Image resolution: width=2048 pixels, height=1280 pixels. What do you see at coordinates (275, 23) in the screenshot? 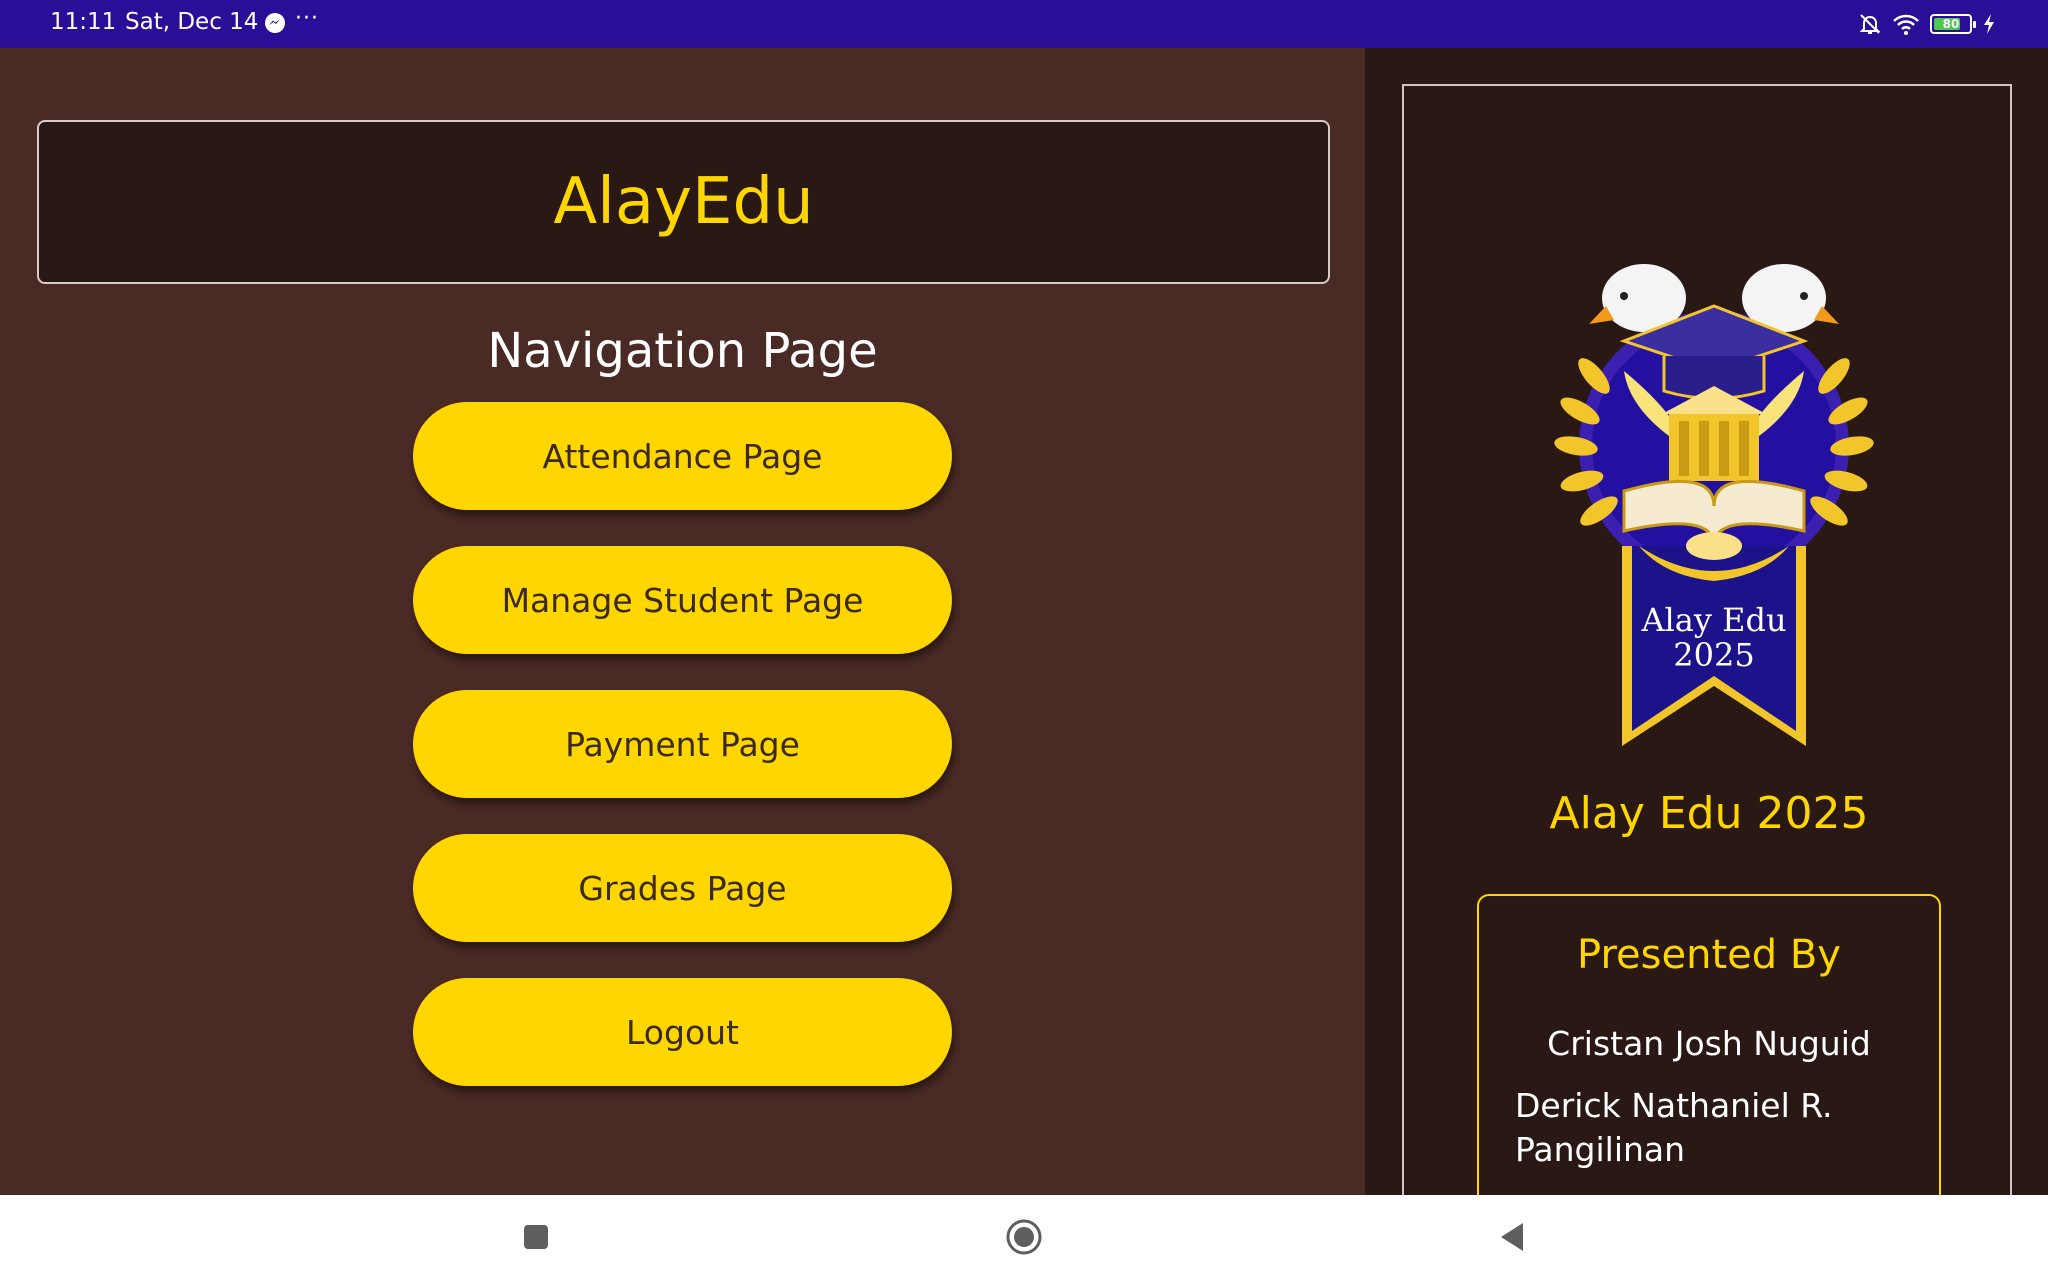
I see `messenger-icon` at bounding box center [275, 23].